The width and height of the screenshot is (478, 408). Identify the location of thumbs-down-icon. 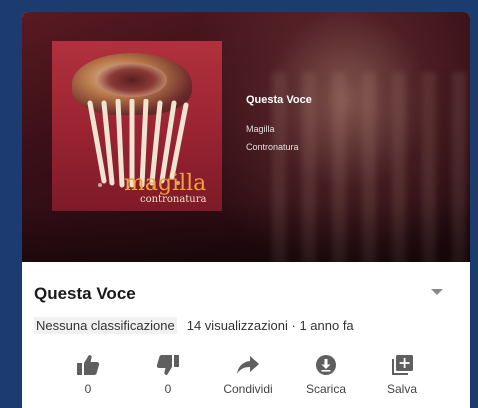
(167, 365).